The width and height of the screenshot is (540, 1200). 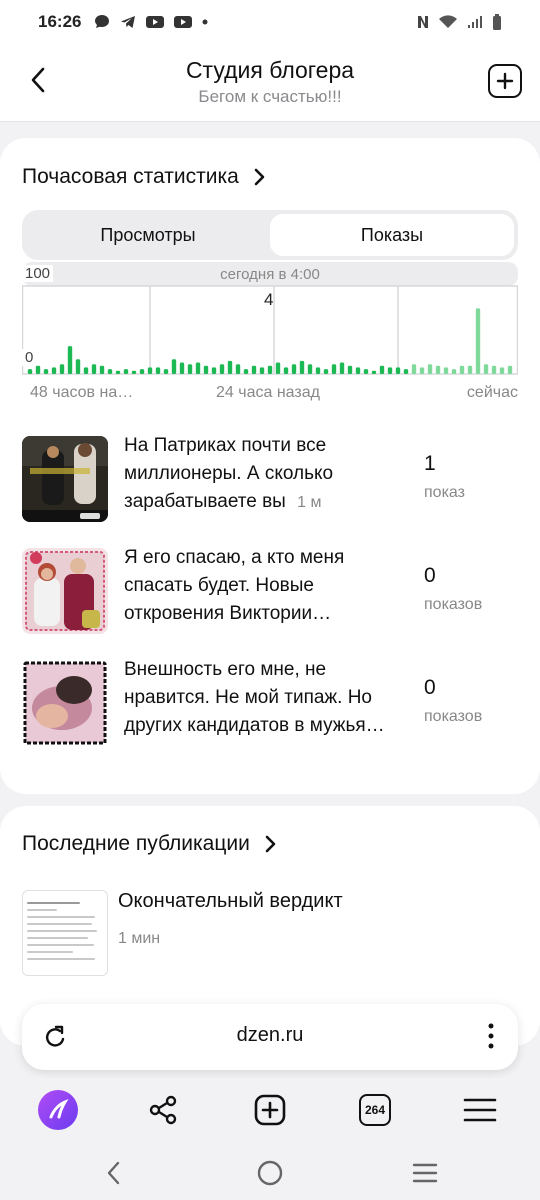 I want to click on impressions-unit: показ, so click(x=444, y=492).